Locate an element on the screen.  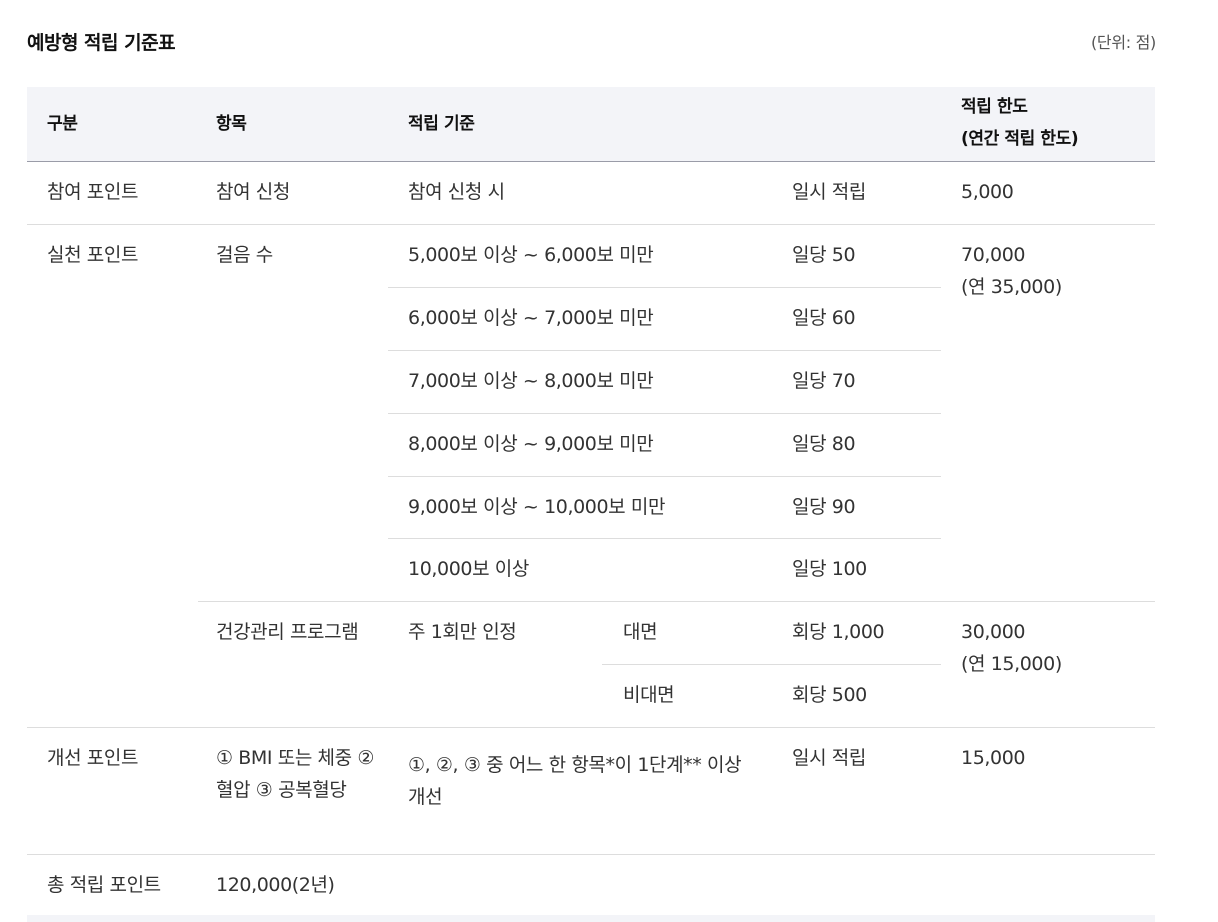
page-title: 예방형 적립 기준표 is located at coordinates (101, 43).